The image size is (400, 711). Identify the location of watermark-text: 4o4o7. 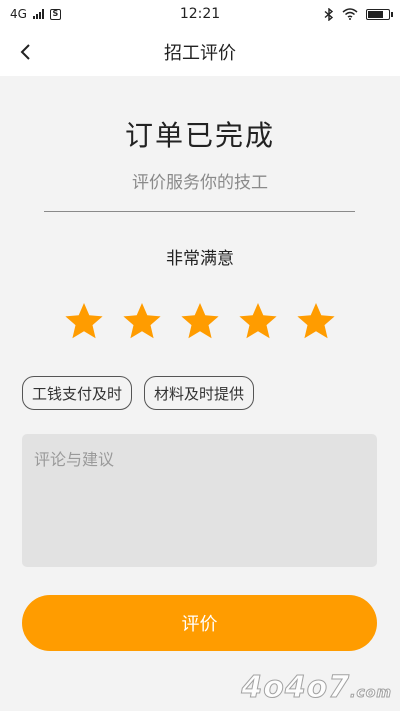
(296, 688).